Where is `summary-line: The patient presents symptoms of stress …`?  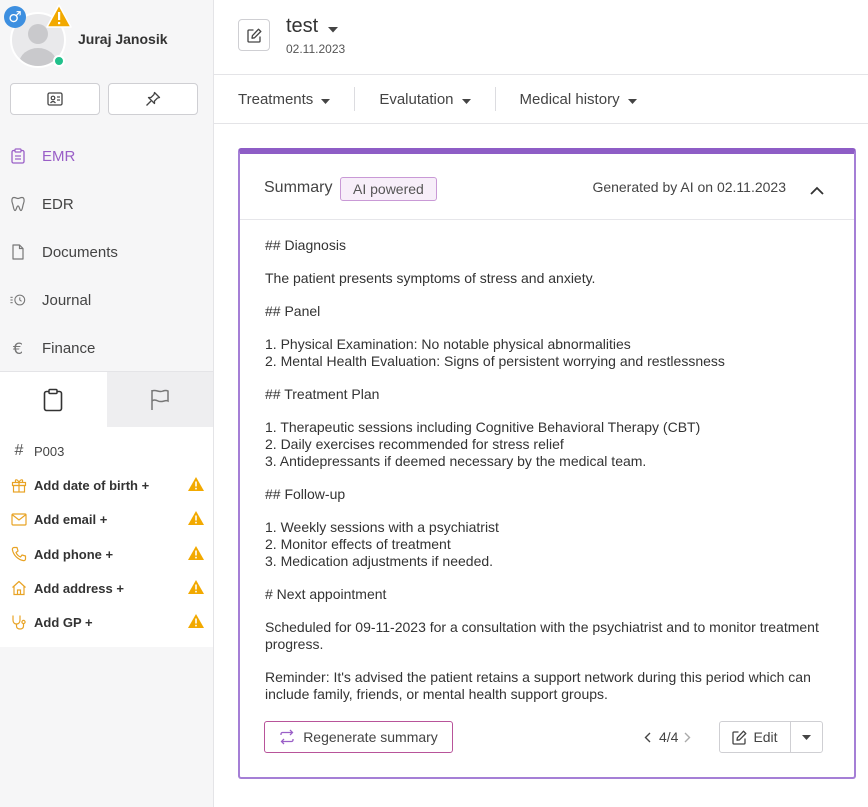 summary-line: The patient presents symptoms of stress … is located at coordinates (430, 278).